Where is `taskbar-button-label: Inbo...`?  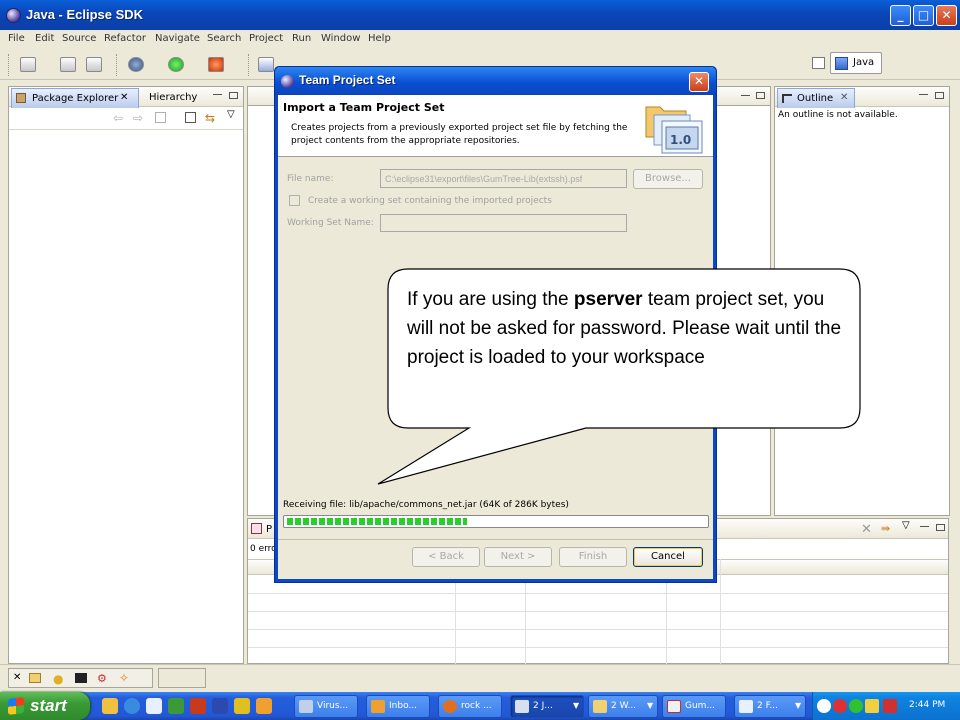
taskbar-button-label: Inbo... is located at coordinates (403, 706).